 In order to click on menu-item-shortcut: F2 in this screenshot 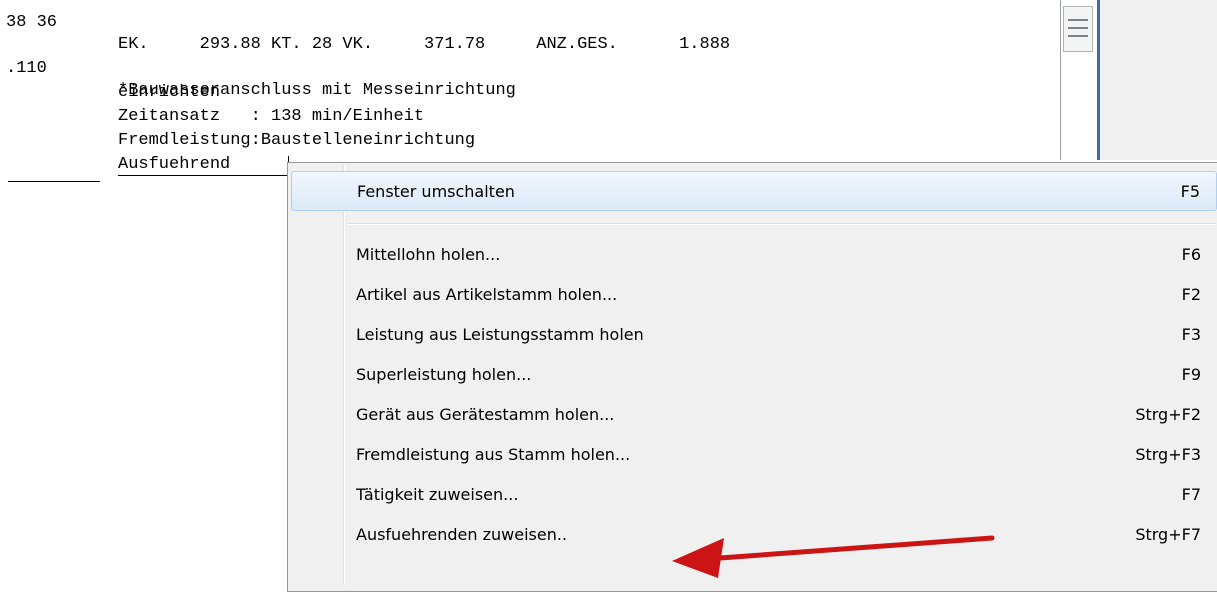, I will do `click(1191, 294)`.